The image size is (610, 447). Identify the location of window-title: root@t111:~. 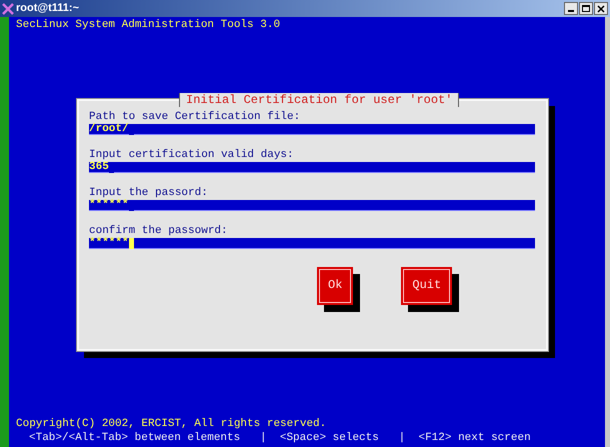
(47, 8).